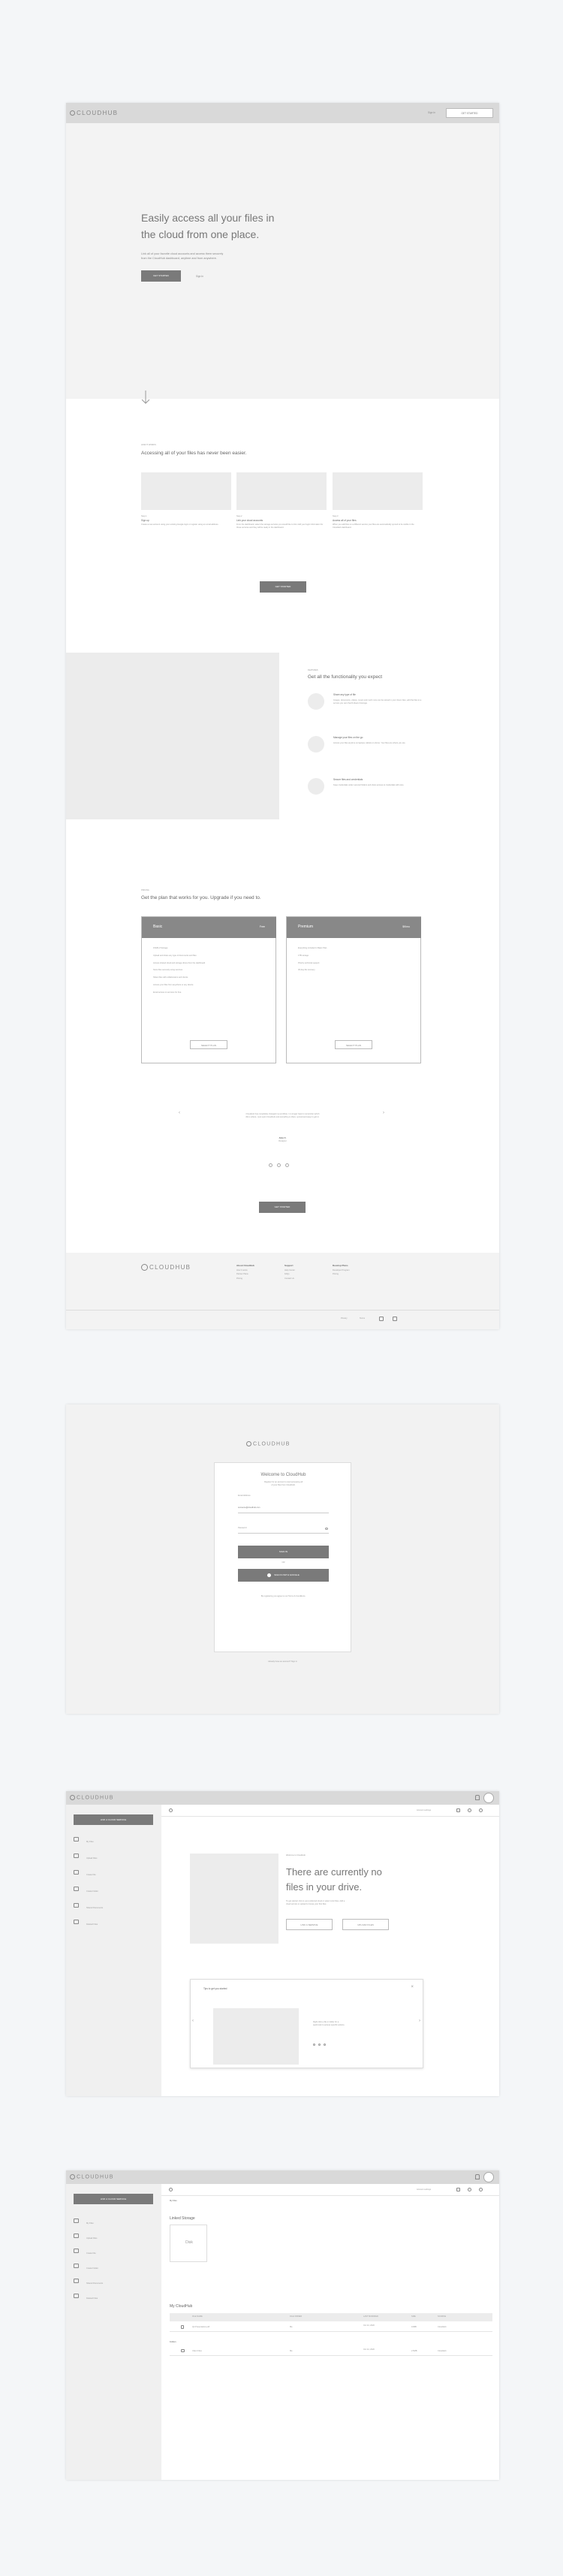 The width and height of the screenshot is (563, 2576). Describe the element at coordinates (145, 398) in the screenshot. I see `scroll-down-arrow-icon` at that location.